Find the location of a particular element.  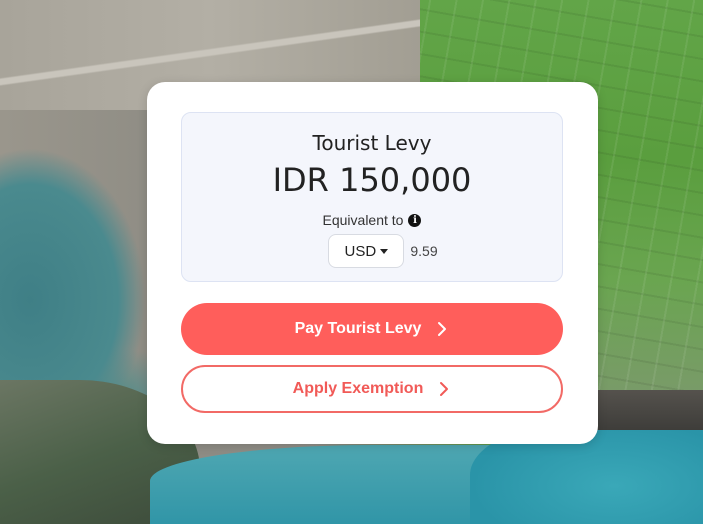

equivalent-row: Equivalent to i is located at coordinates (372, 220).